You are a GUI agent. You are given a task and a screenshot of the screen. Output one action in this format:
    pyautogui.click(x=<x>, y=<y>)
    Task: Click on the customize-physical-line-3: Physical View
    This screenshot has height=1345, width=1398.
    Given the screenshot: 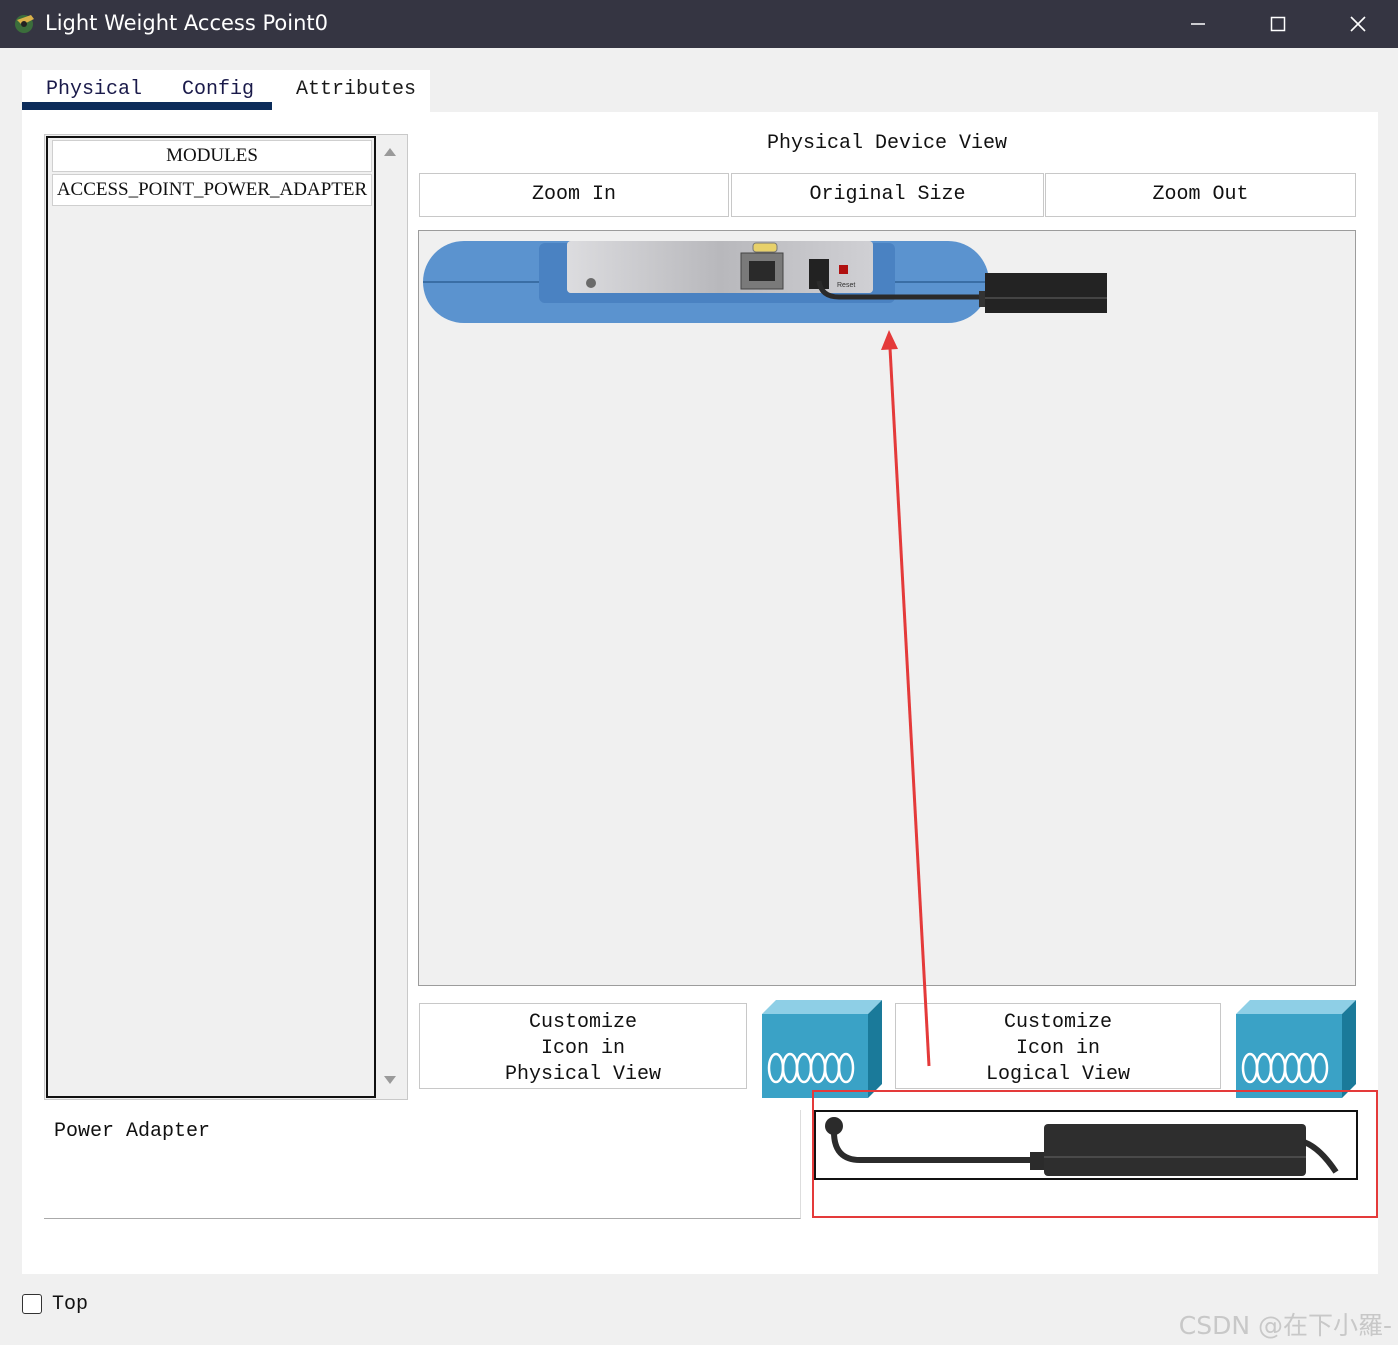 What is the action you would take?
    pyautogui.click(x=583, y=1074)
    